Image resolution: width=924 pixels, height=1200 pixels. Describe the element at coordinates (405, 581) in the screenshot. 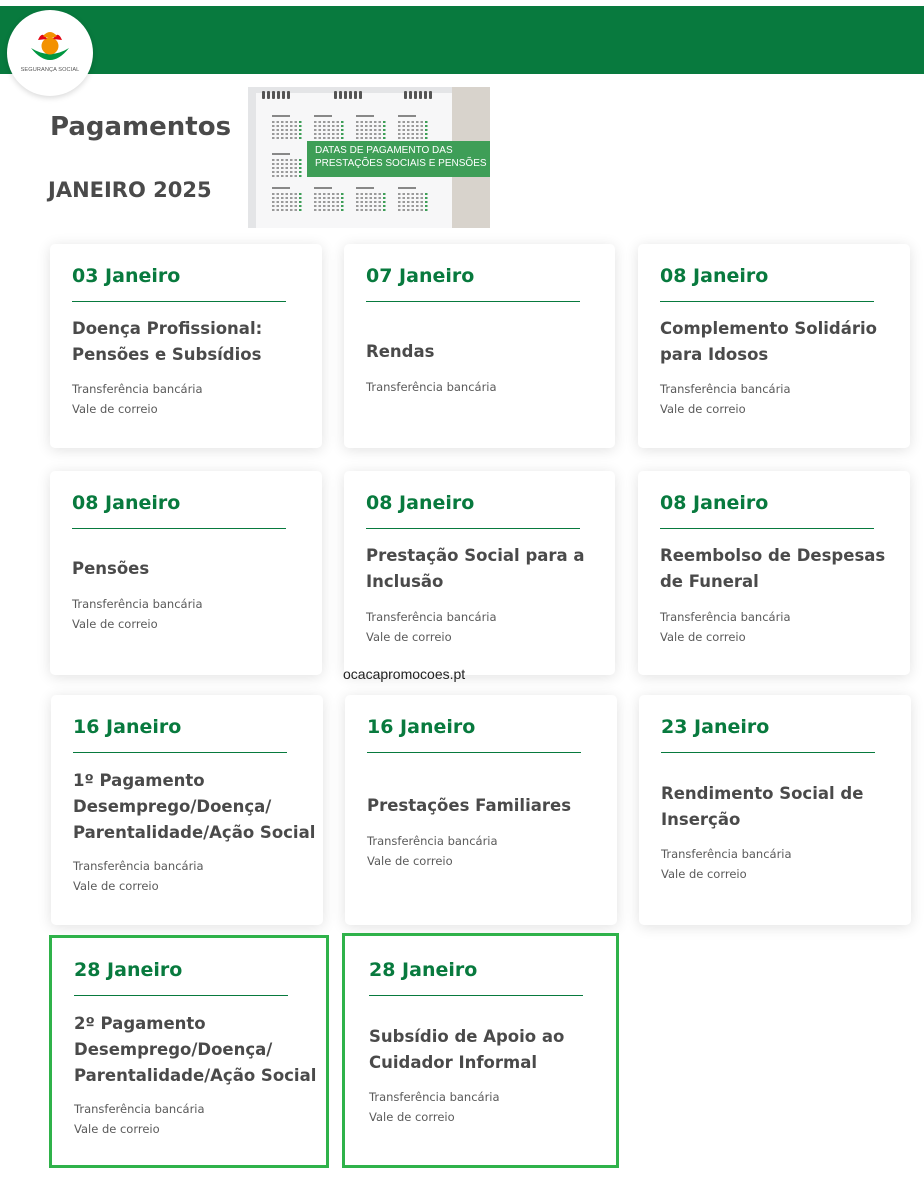

I see `payment-title-line: Inclusão` at that location.